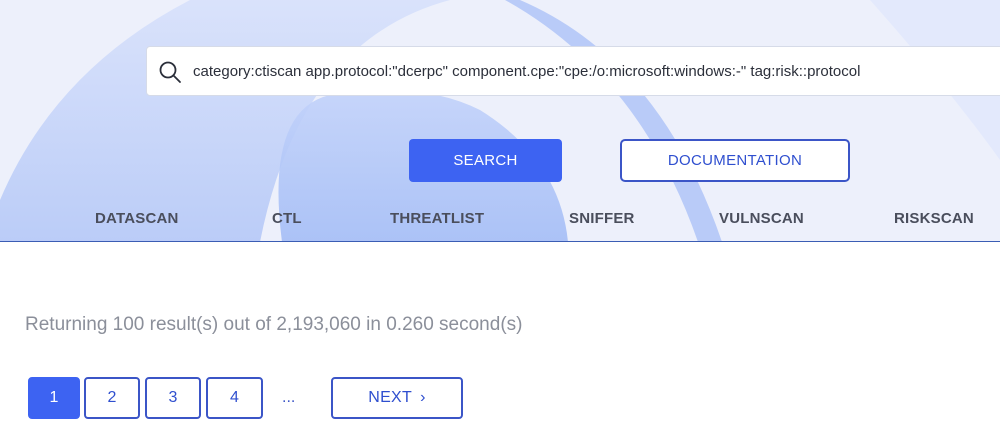 This screenshot has width=1000, height=442. What do you see at coordinates (170, 72) in the screenshot?
I see `search-icon` at bounding box center [170, 72].